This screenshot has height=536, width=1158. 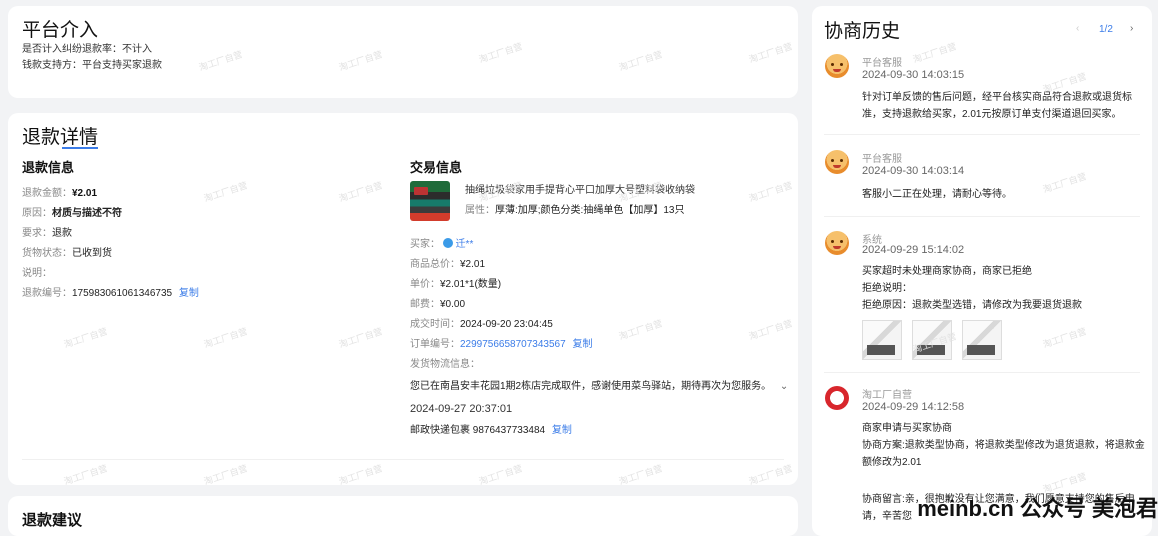 I want to click on reason-value: 材质与描述不符, so click(x=87, y=213).